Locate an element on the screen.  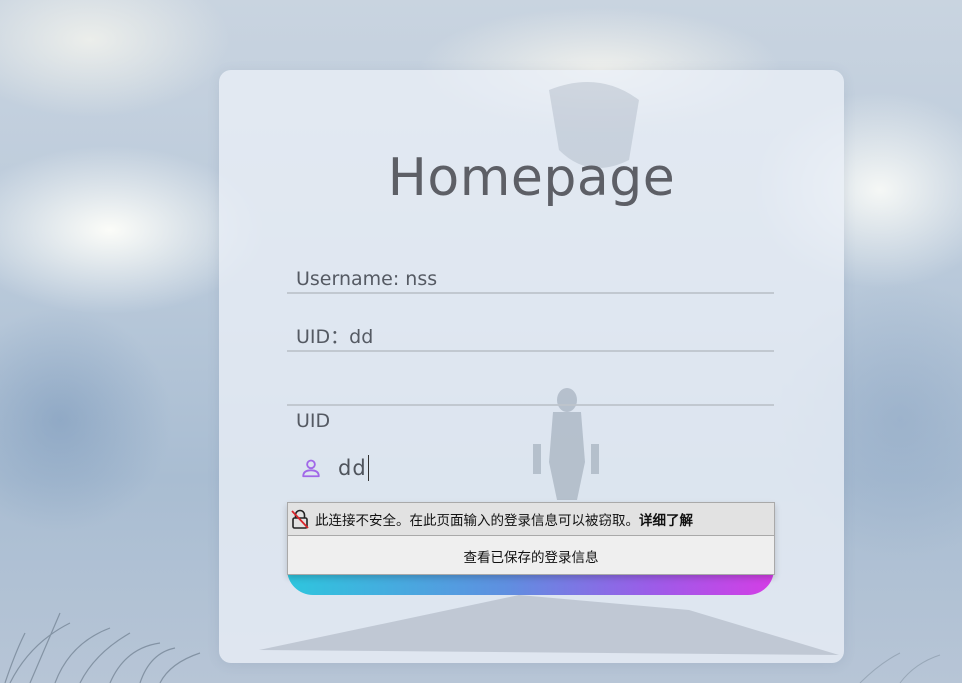
uid-display-row: UID：dd is located at coordinates (530, 338).